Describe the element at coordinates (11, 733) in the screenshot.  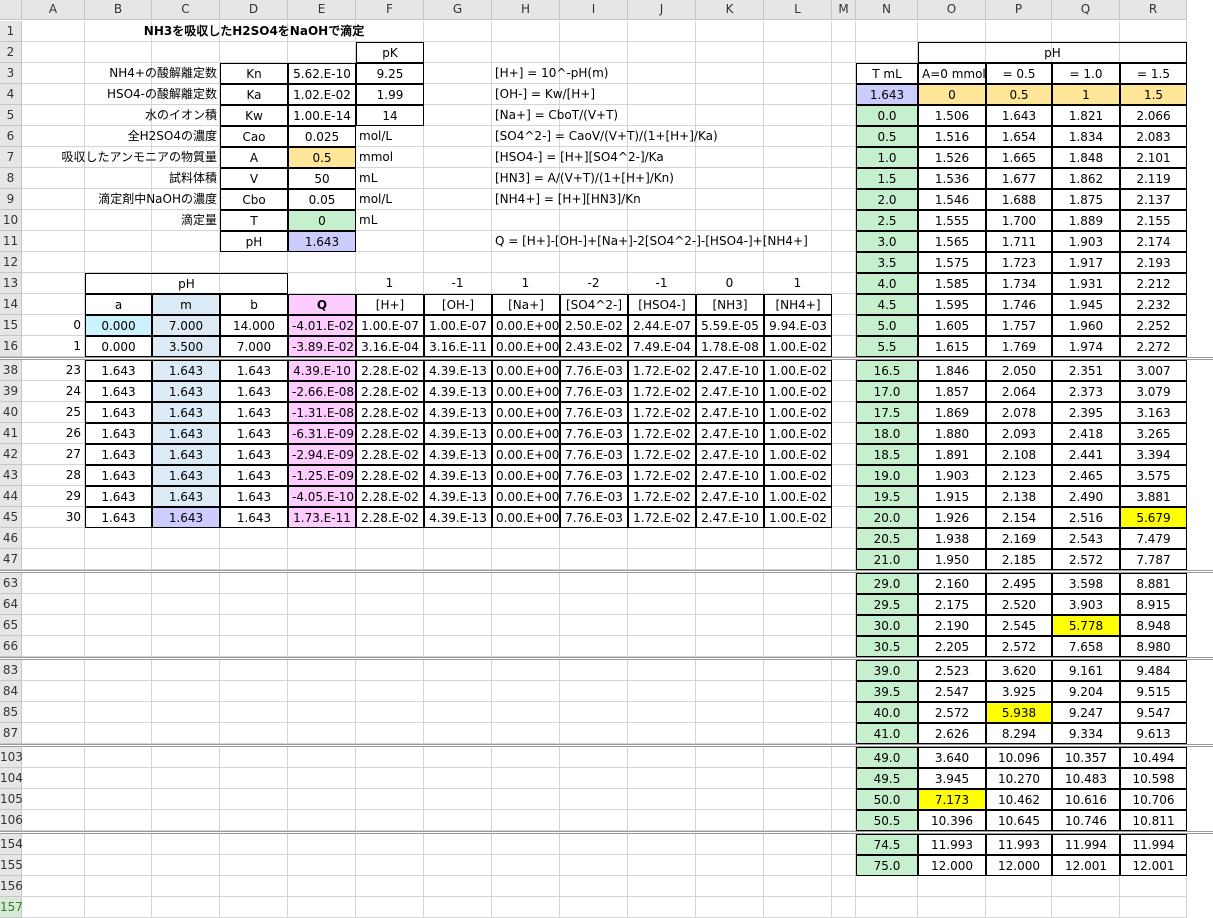
I see `row-header: 87` at that location.